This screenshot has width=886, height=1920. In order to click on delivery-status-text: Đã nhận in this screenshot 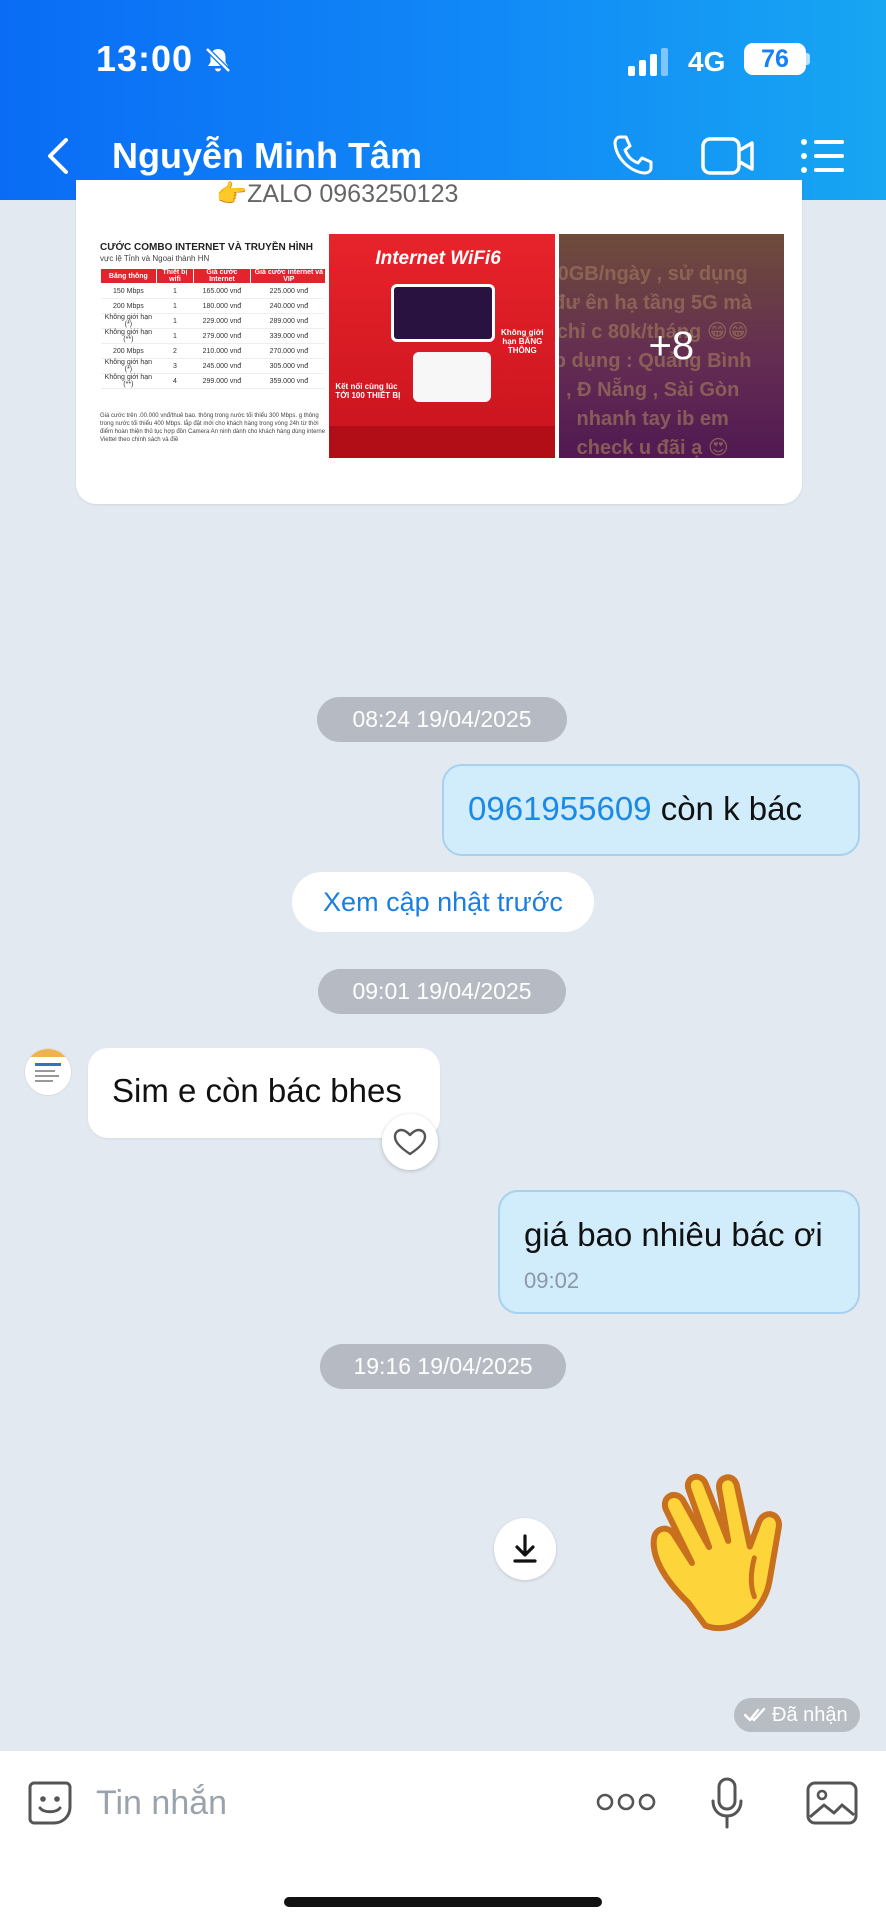, I will do `click(810, 1715)`.